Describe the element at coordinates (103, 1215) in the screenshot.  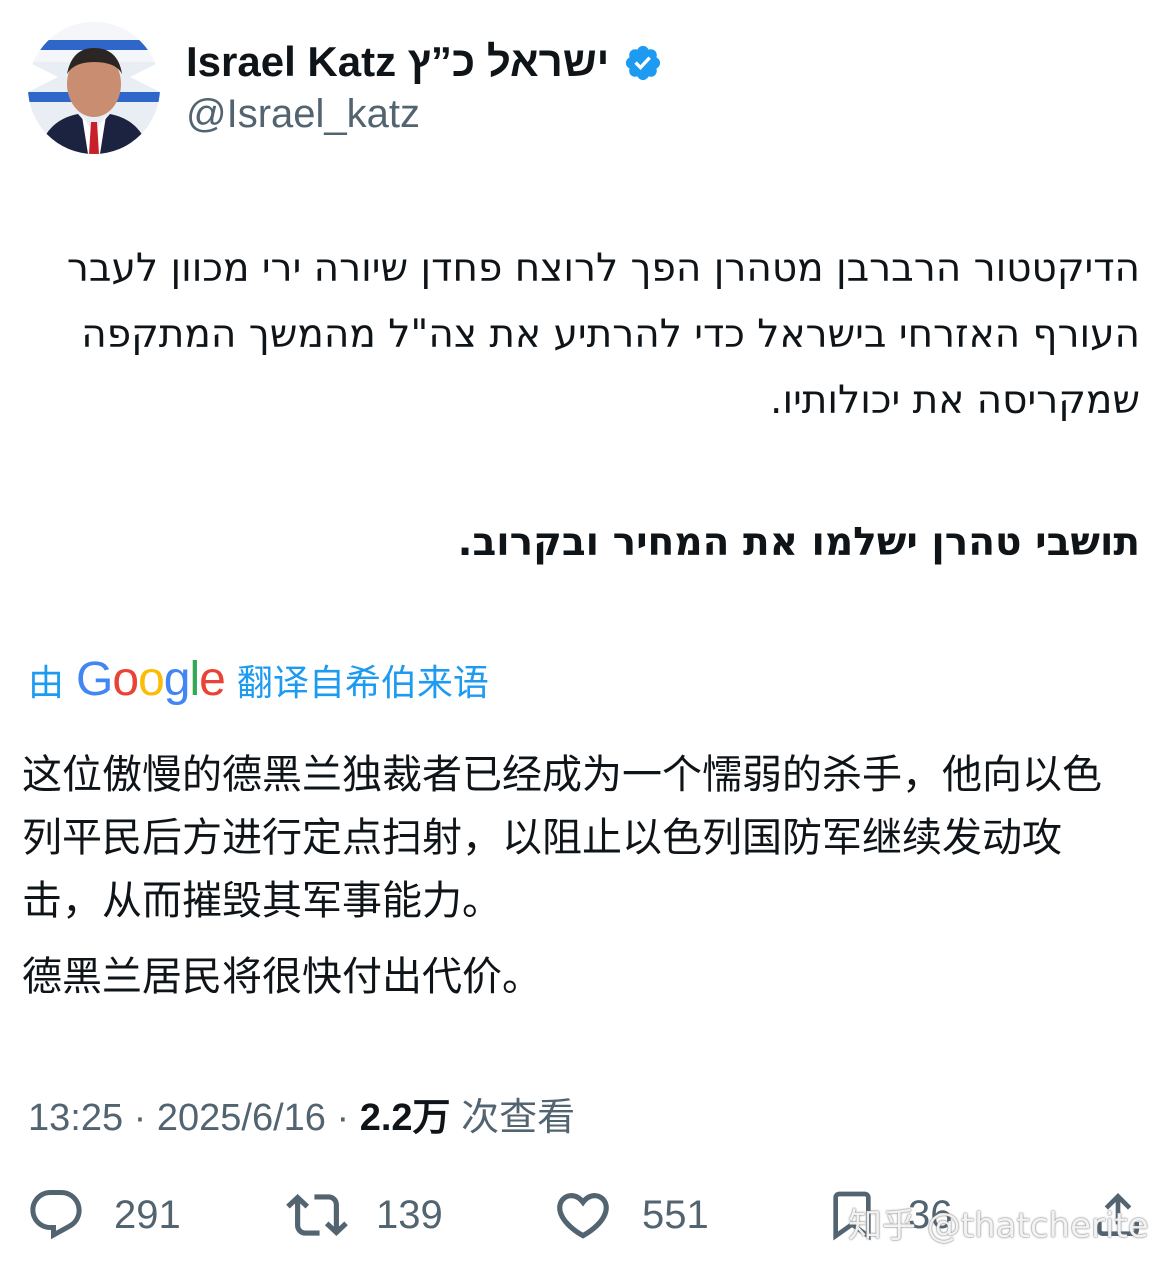
I see `reply-button: 291` at that location.